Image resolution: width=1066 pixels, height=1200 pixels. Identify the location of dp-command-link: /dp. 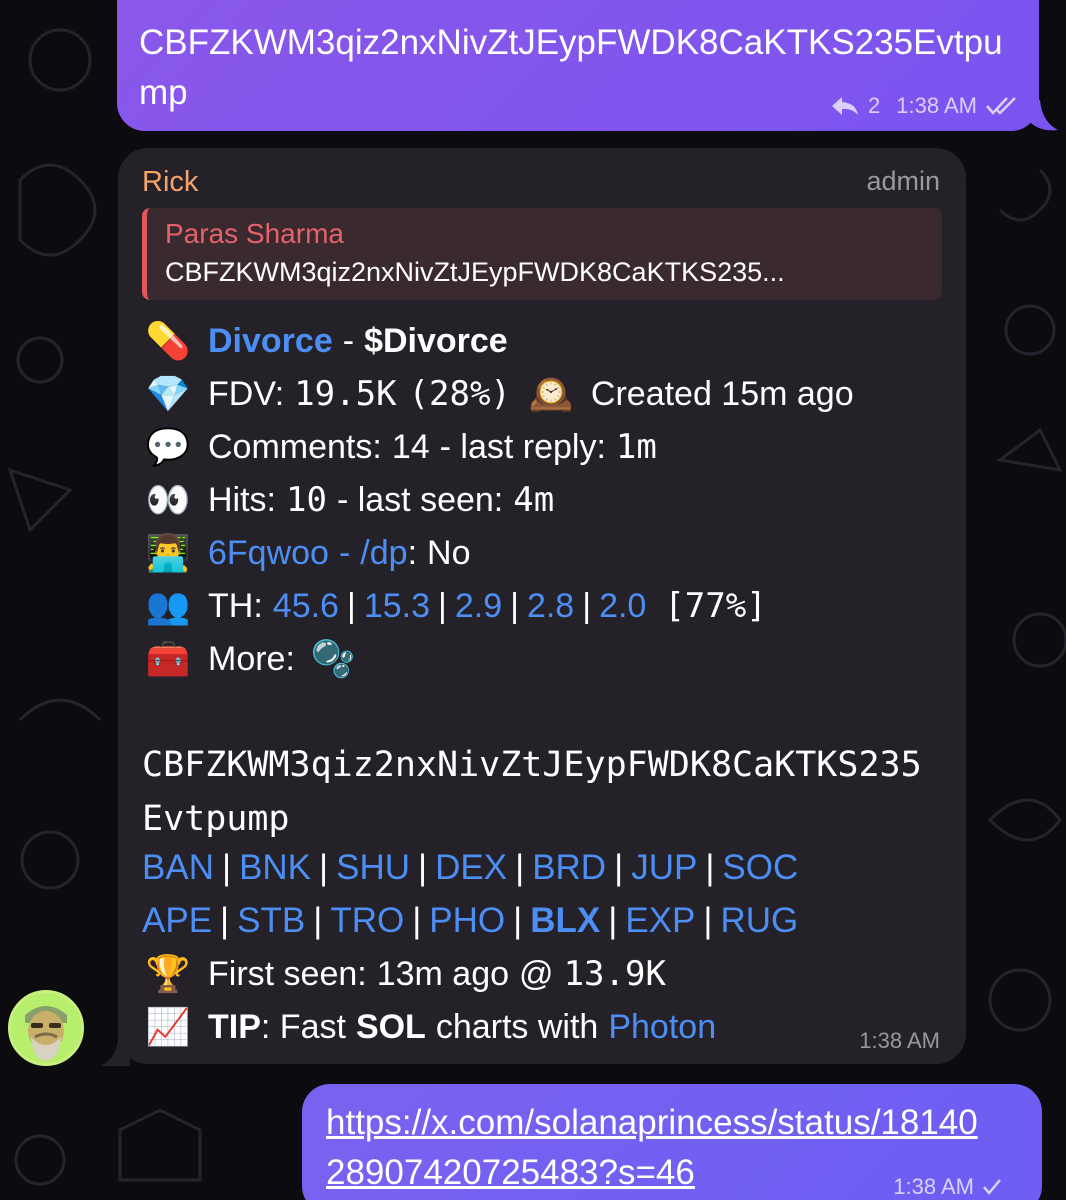
(383, 553).